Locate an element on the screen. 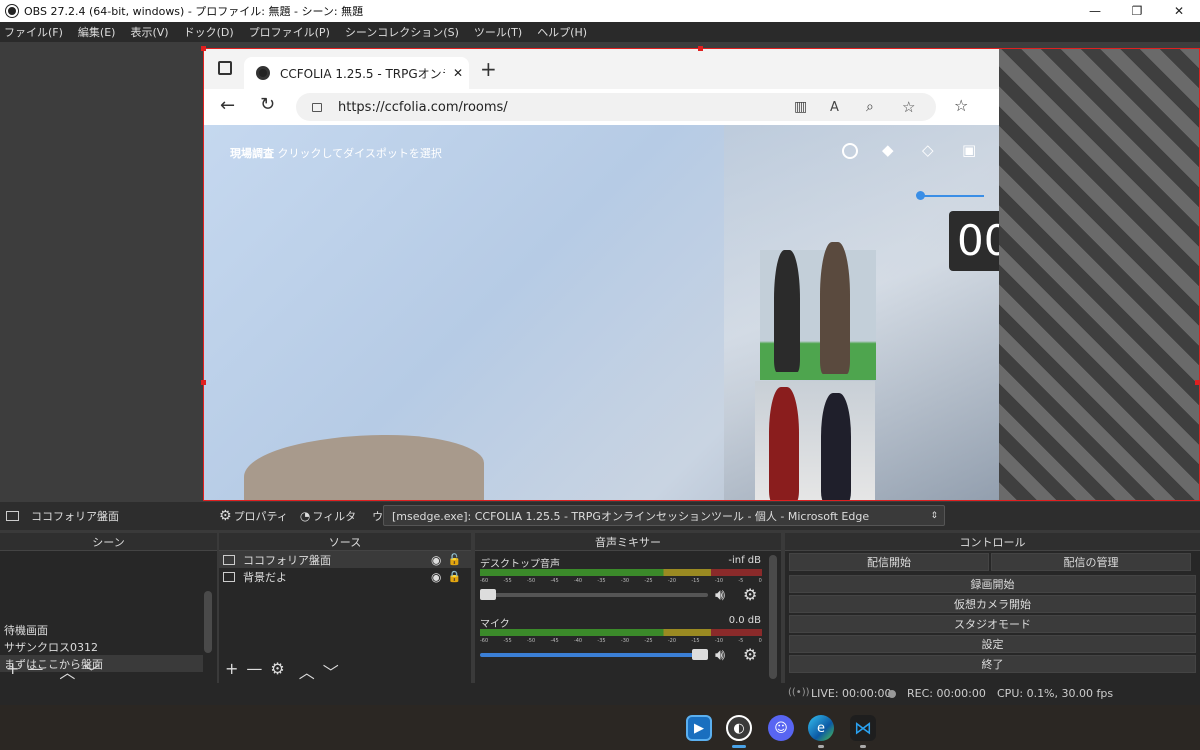 Image resolution: width=1200 pixels, height=750 pixels. scenes-buttons: + — ︿ ﹀ is located at coordinates (52, 671).